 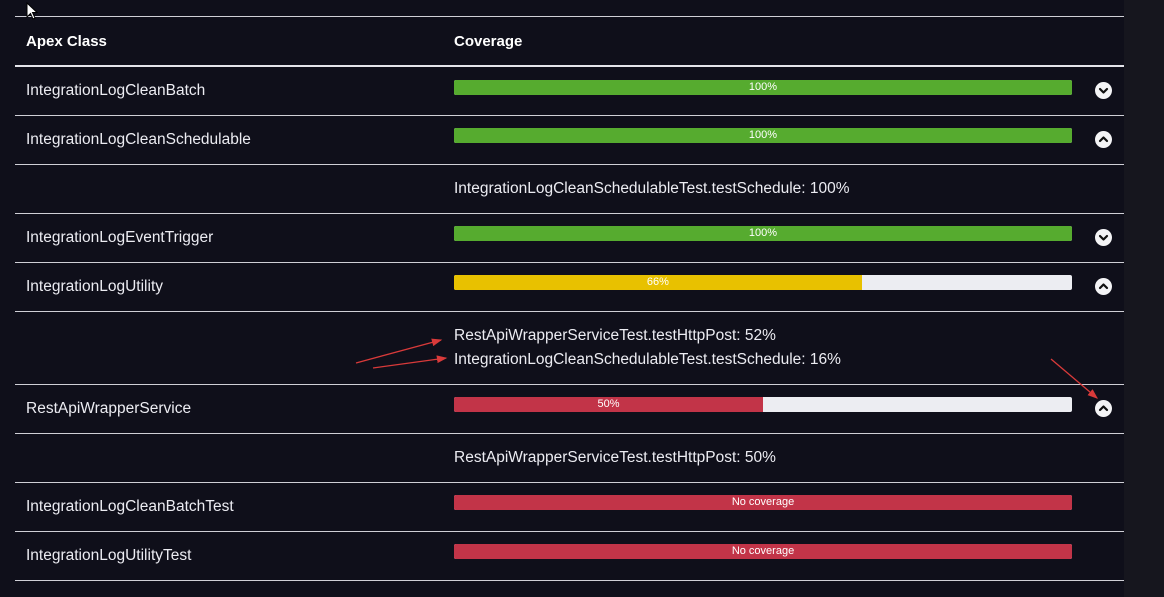 What do you see at coordinates (657, 282) in the screenshot?
I see `coverage-percent-label: 66%` at bounding box center [657, 282].